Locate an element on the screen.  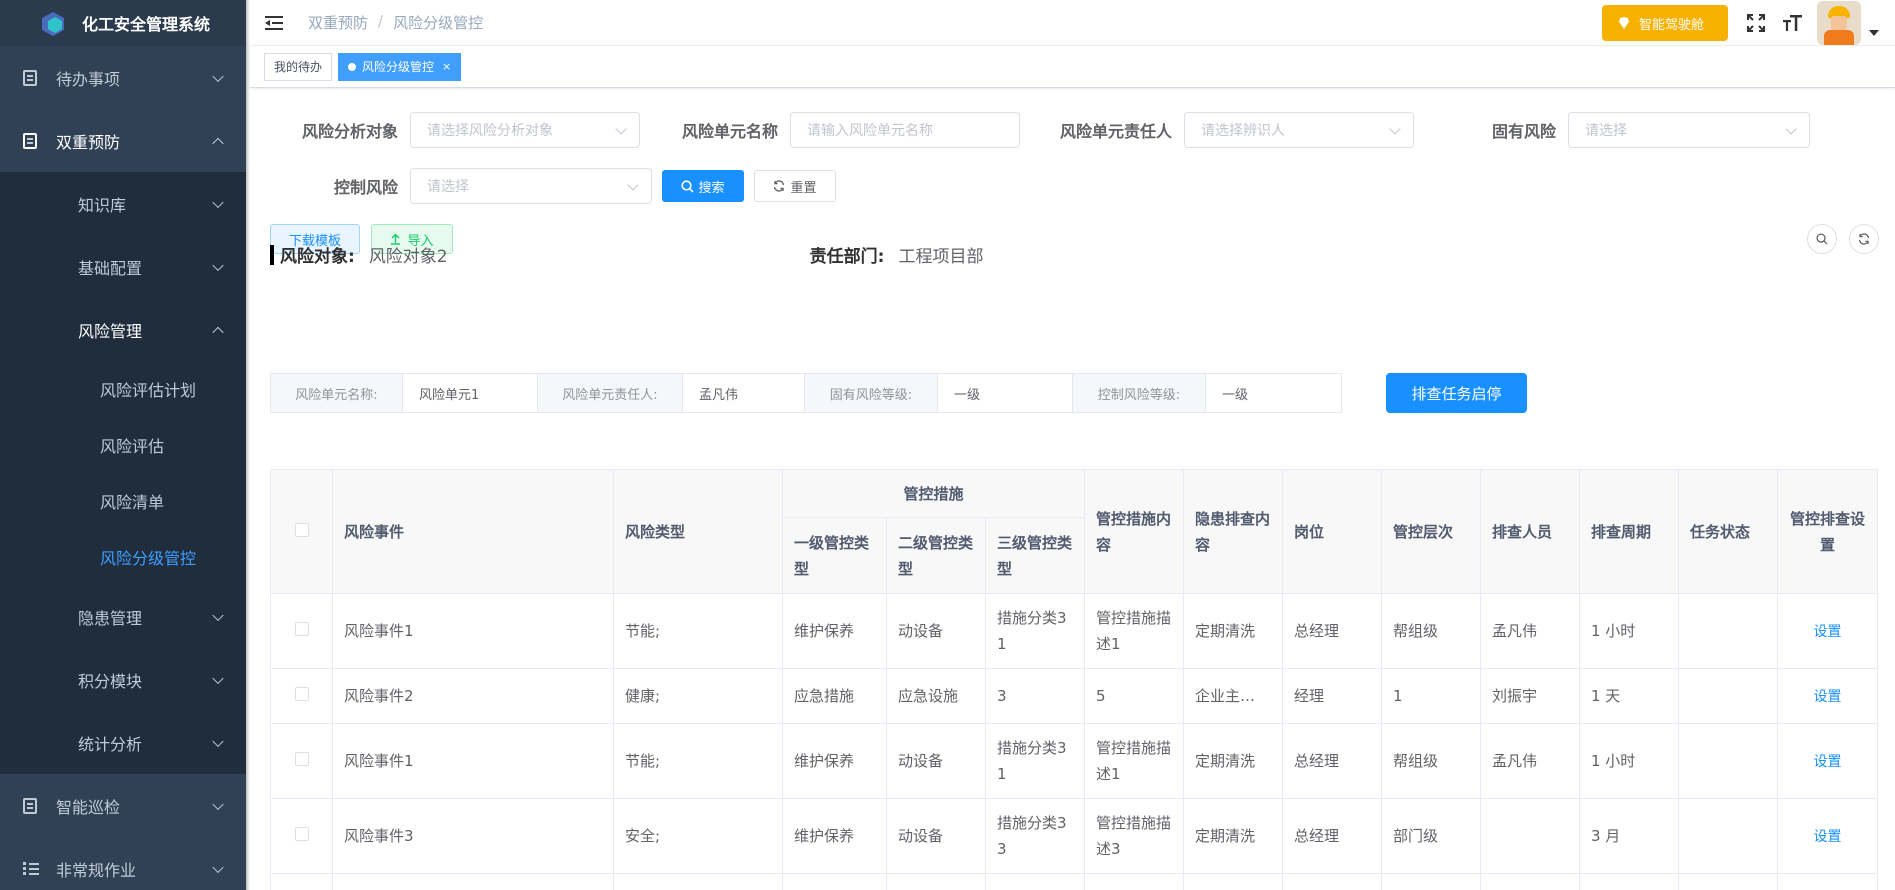
task-toggle-label: 排查任务启停 is located at coordinates (1456, 393).